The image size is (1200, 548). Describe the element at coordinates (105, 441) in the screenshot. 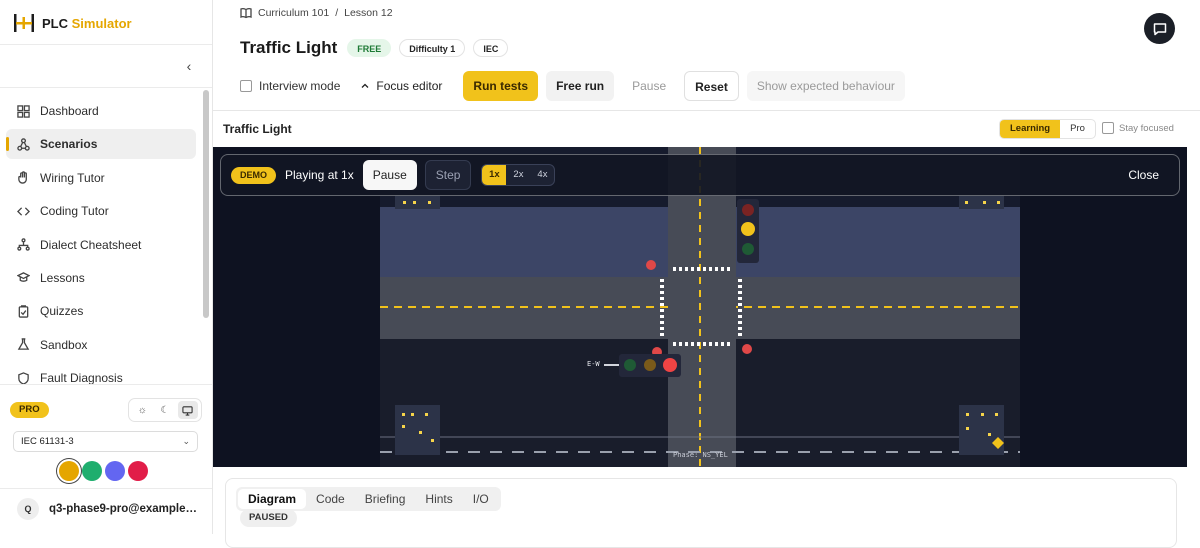

I see `dialect-select: IEC 61131-3 ⌄` at that location.